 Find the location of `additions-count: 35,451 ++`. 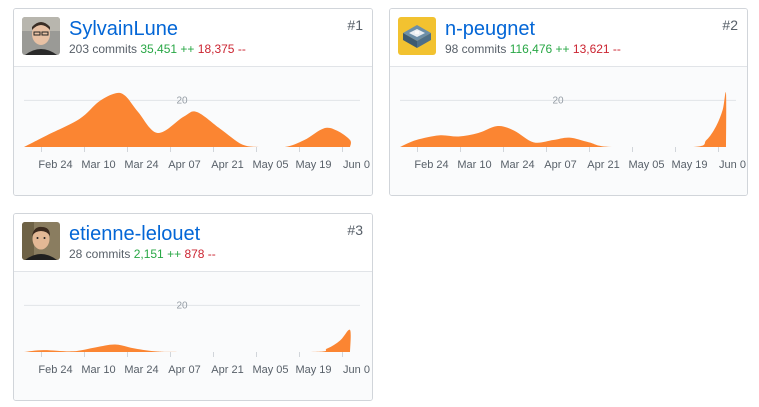

additions-count: 35,451 ++ is located at coordinates (167, 49).